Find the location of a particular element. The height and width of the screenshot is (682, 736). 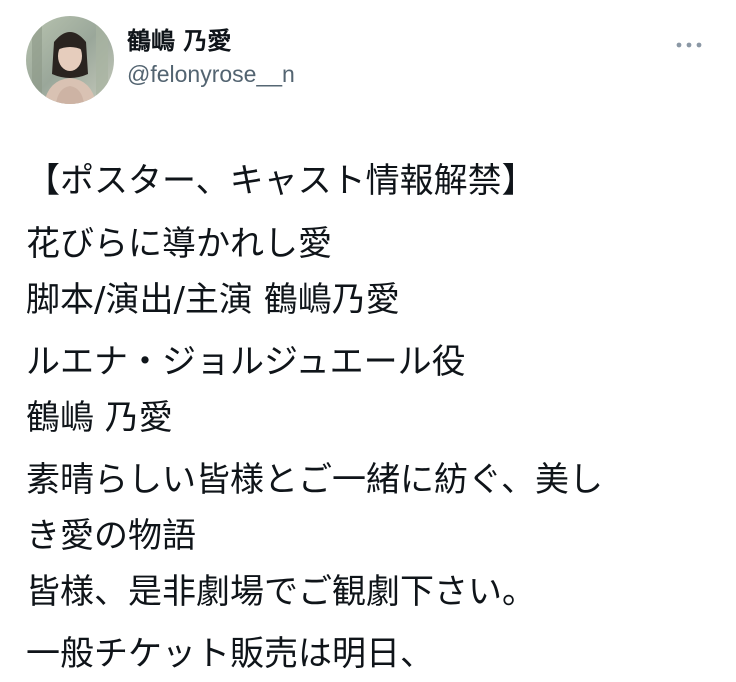

tweet-line: 一般チケット販売は明日、 is located at coordinates (230, 654).